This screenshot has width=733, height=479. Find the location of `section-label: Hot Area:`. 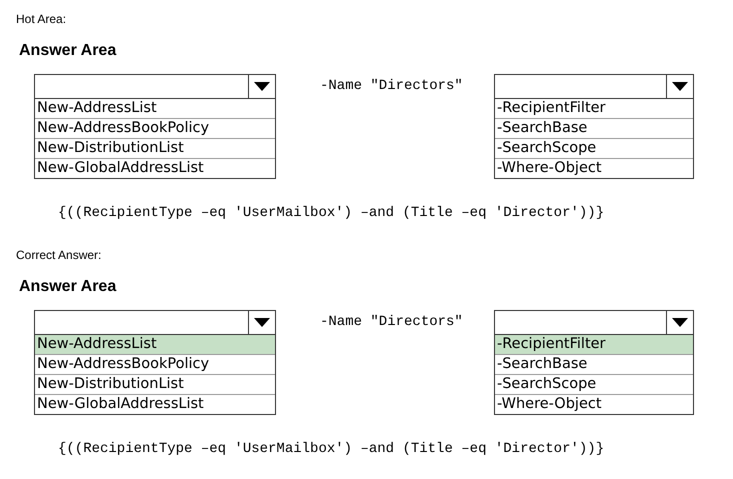

section-label: Hot Area: is located at coordinates (41, 19).